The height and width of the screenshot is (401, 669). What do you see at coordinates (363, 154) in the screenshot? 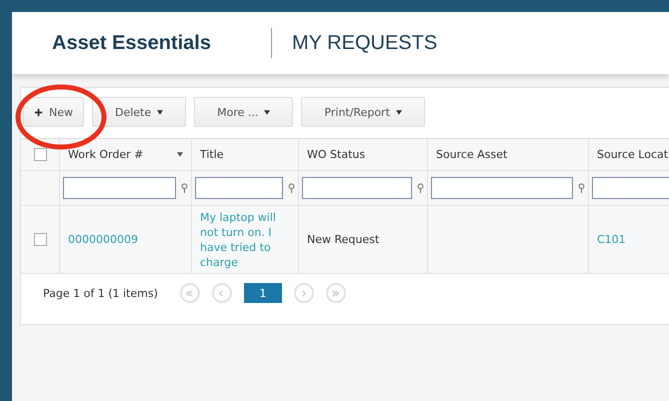
I see `column-header: WO Status` at bounding box center [363, 154].